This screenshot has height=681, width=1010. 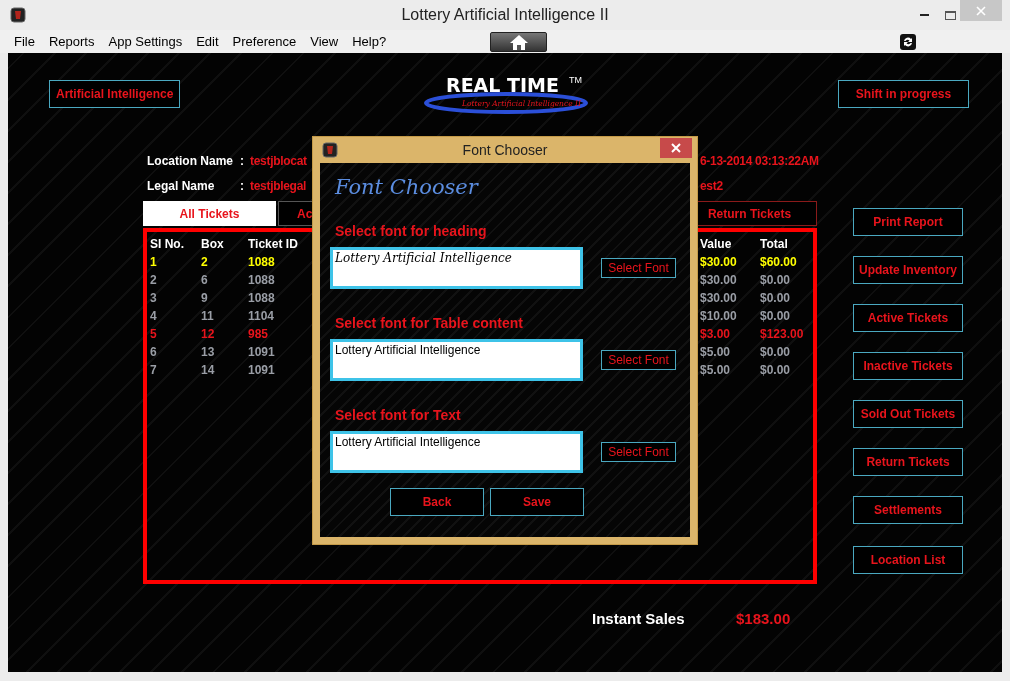 What do you see at coordinates (145, 41) in the screenshot?
I see `menu-item: App Settings` at bounding box center [145, 41].